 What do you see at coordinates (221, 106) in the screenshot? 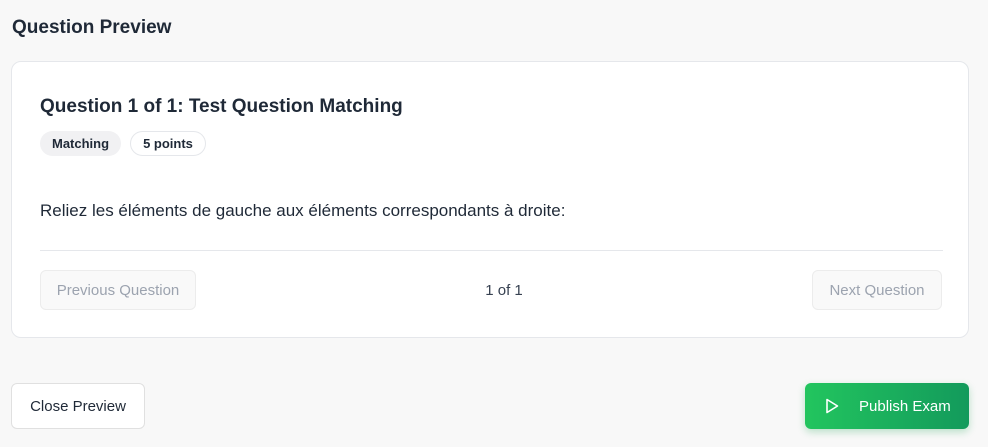
I see `question-title: Question 1 of 1: Test Question Matching` at bounding box center [221, 106].